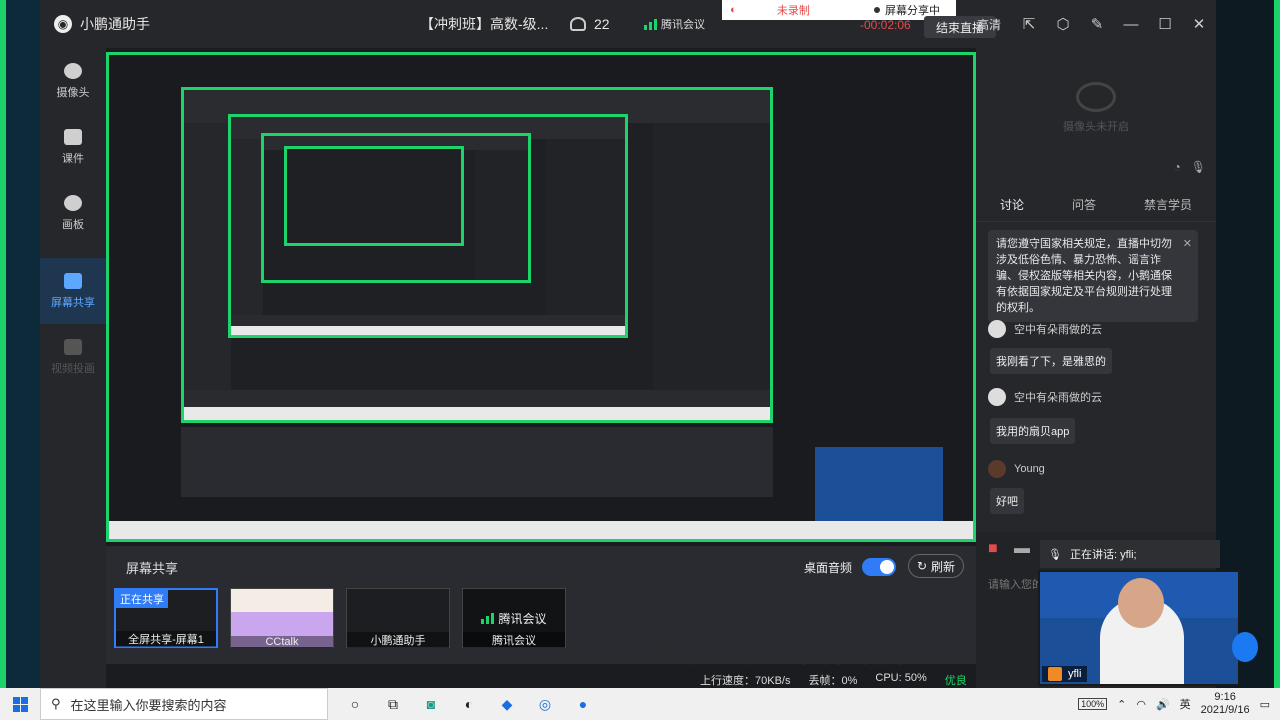 The image size is (1280, 720). What do you see at coordinates (955, 681) in the screenshot?
I see `network-quality: 优良` at bounding box center [955, 681].